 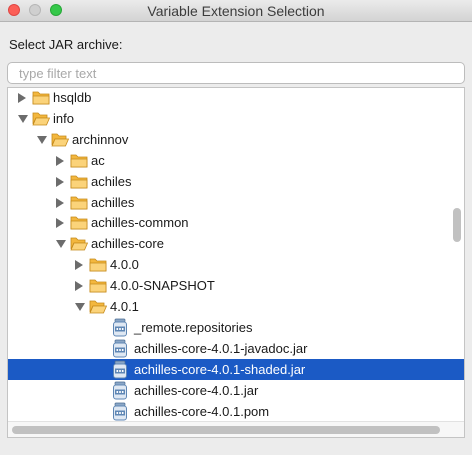 I want to click on tree-item-label: ac, so click(x=98, y=160).